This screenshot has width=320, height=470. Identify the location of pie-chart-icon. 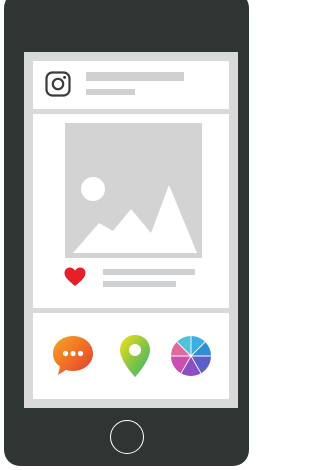
(191, 356).